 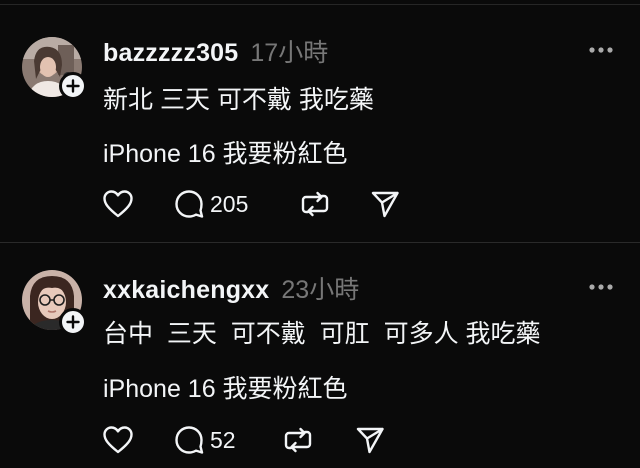 I want to click on timestamp: 17小時, so click(x=289, y=51).